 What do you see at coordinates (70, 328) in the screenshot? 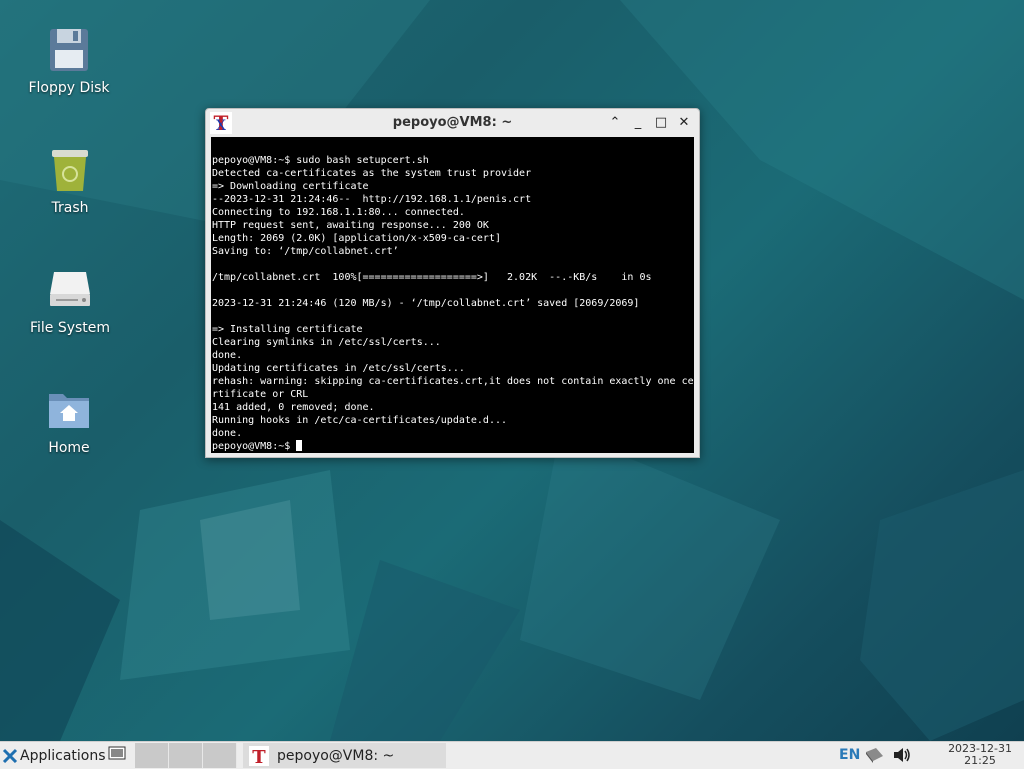
I see `desktop-icon-label: File System` at bounding box center [70, 328].